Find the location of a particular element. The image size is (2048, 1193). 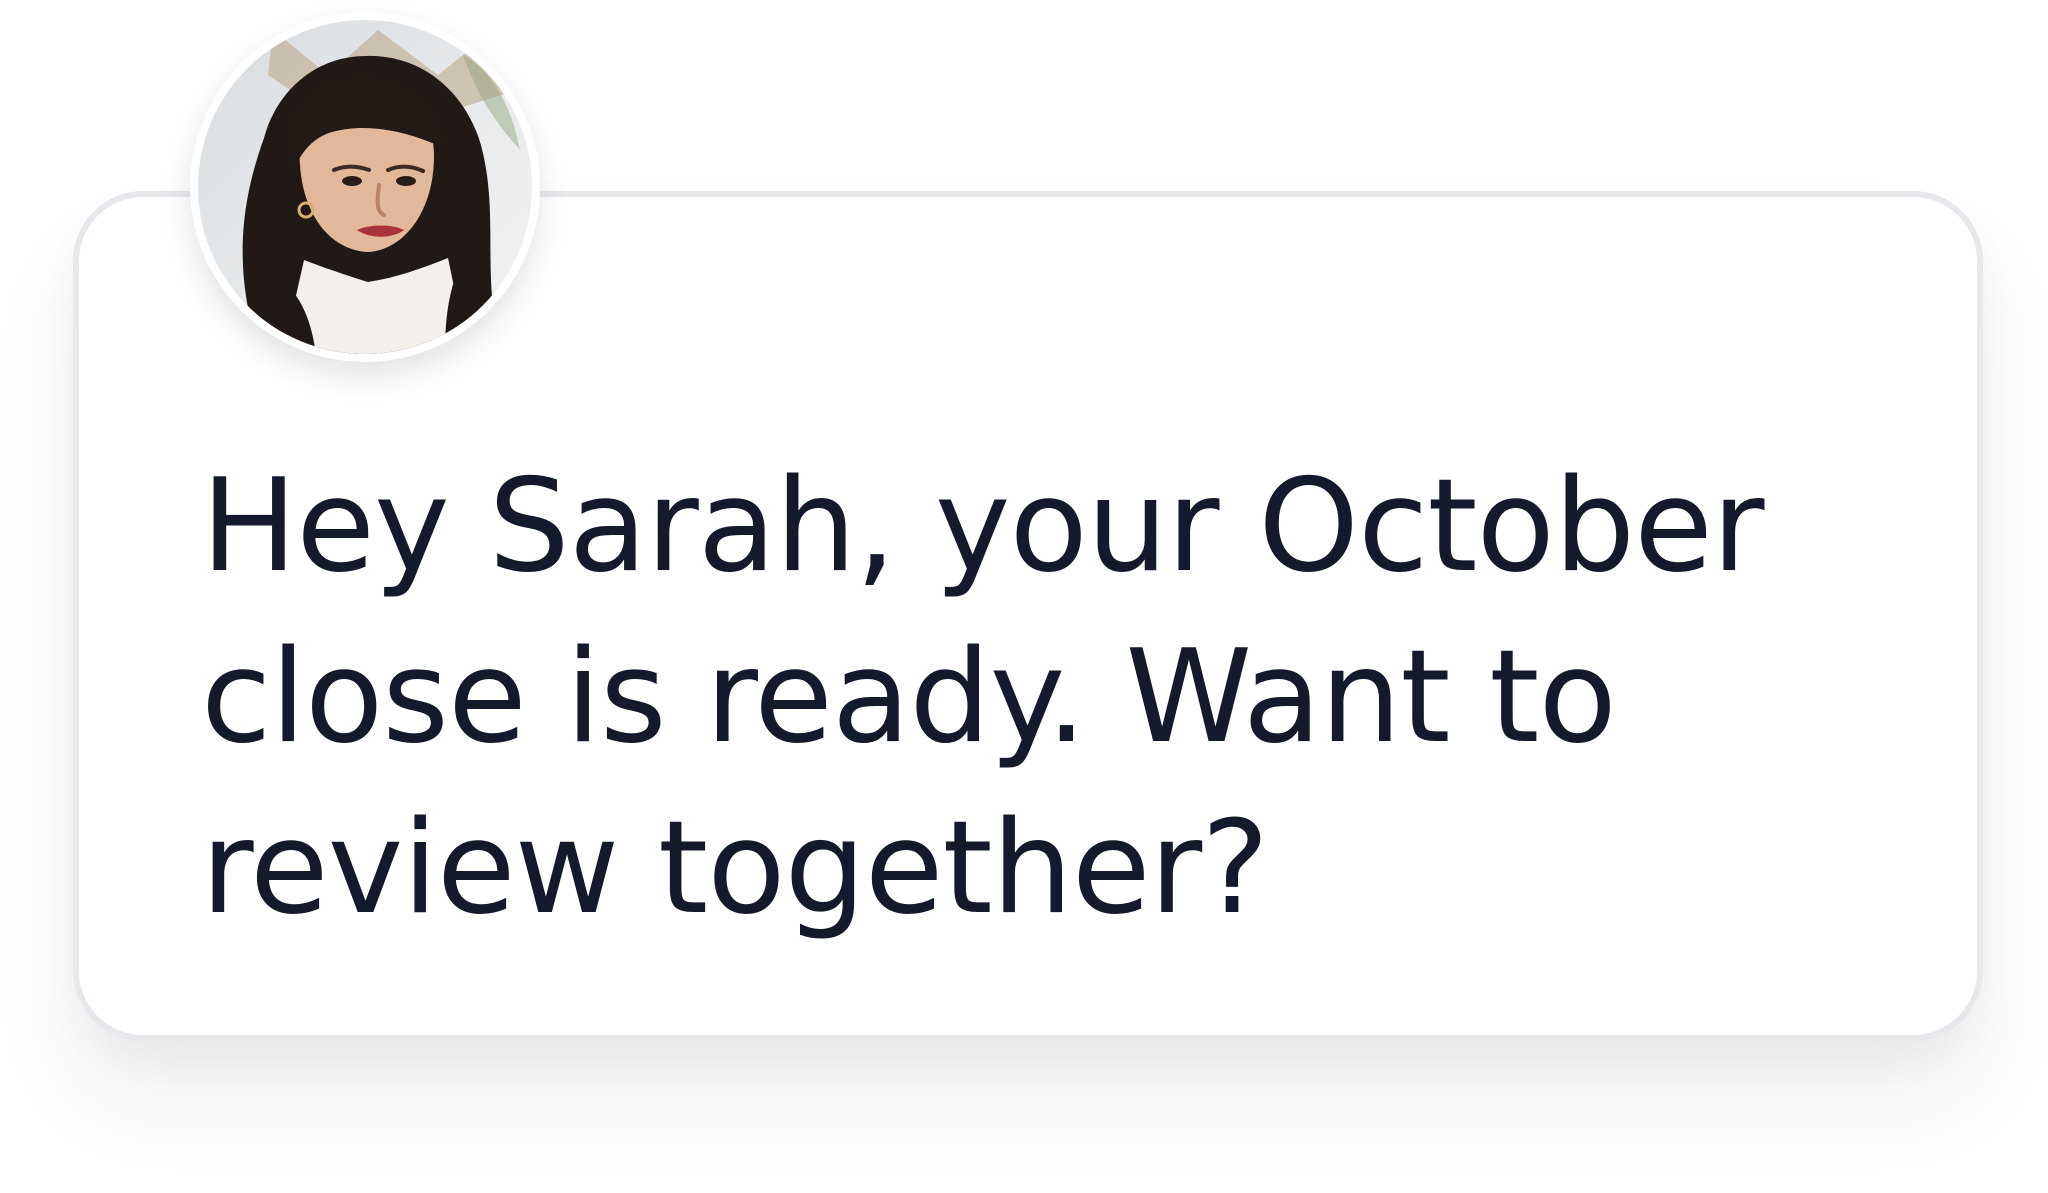

avatar is located at coordinates (365, 187).